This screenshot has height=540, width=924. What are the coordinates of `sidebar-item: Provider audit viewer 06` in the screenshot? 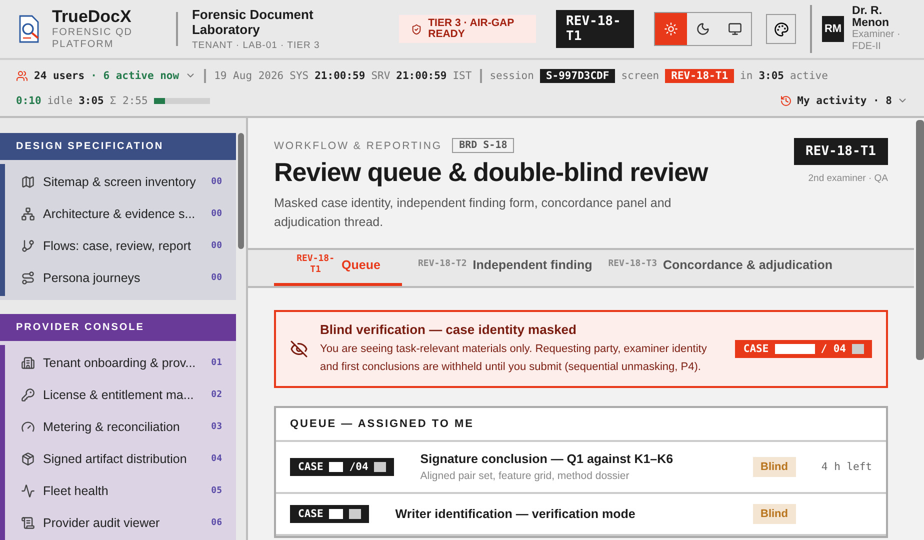 It's located at (120, 523).